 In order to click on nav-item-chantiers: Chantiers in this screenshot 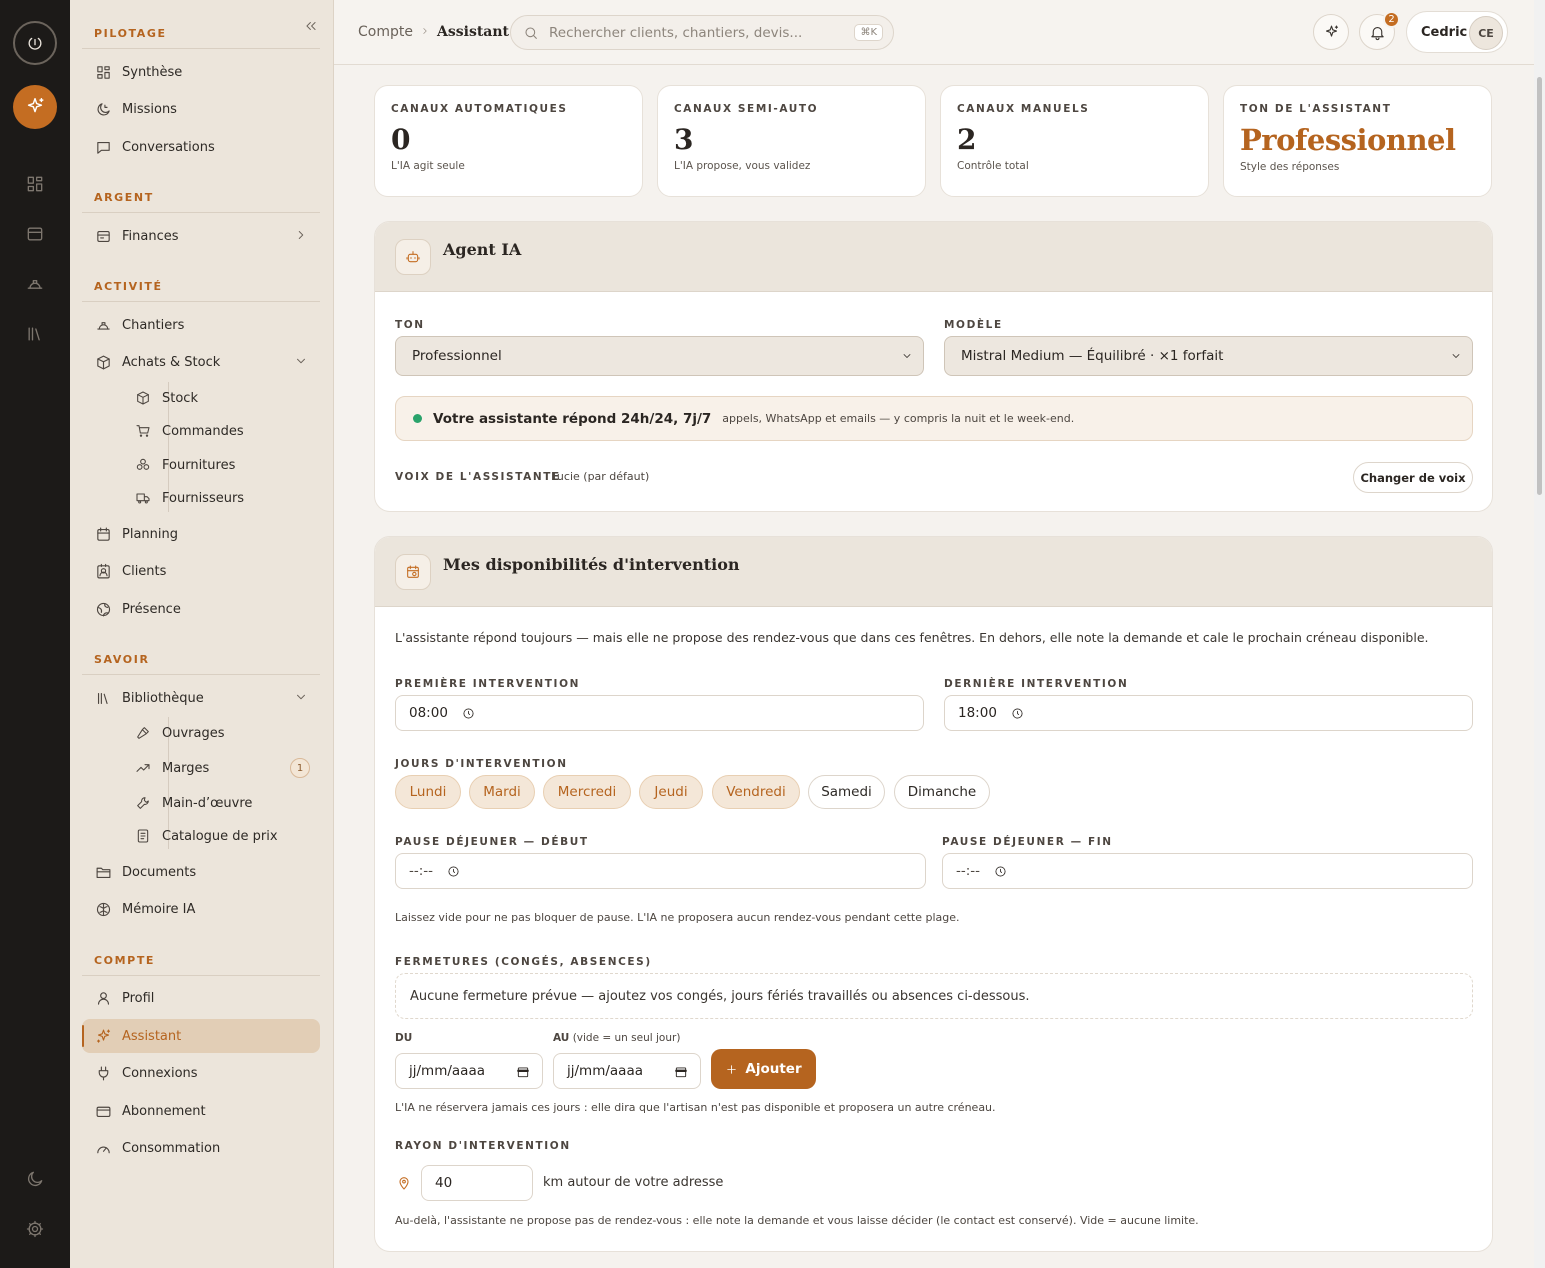, I will do `click(201, 325)`.